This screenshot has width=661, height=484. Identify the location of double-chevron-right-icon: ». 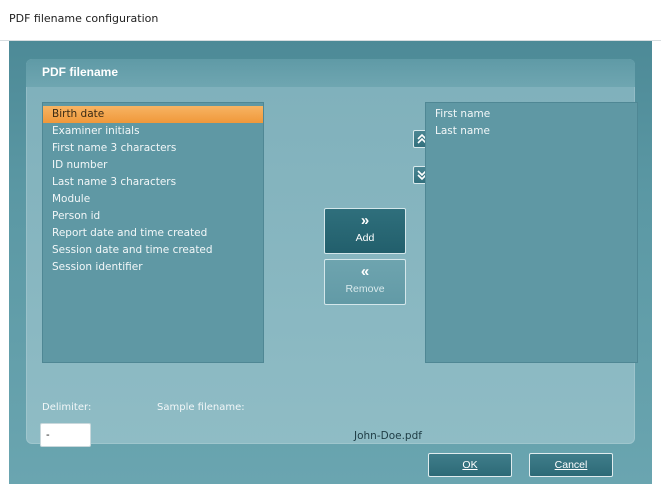
(365, 220).